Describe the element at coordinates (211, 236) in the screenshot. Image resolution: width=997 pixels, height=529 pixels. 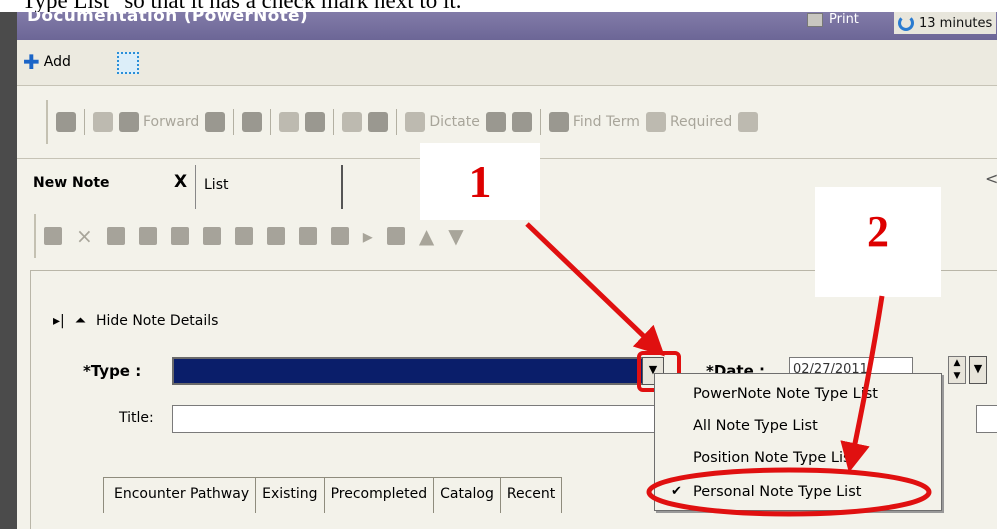
I see `page-icon` at that location.